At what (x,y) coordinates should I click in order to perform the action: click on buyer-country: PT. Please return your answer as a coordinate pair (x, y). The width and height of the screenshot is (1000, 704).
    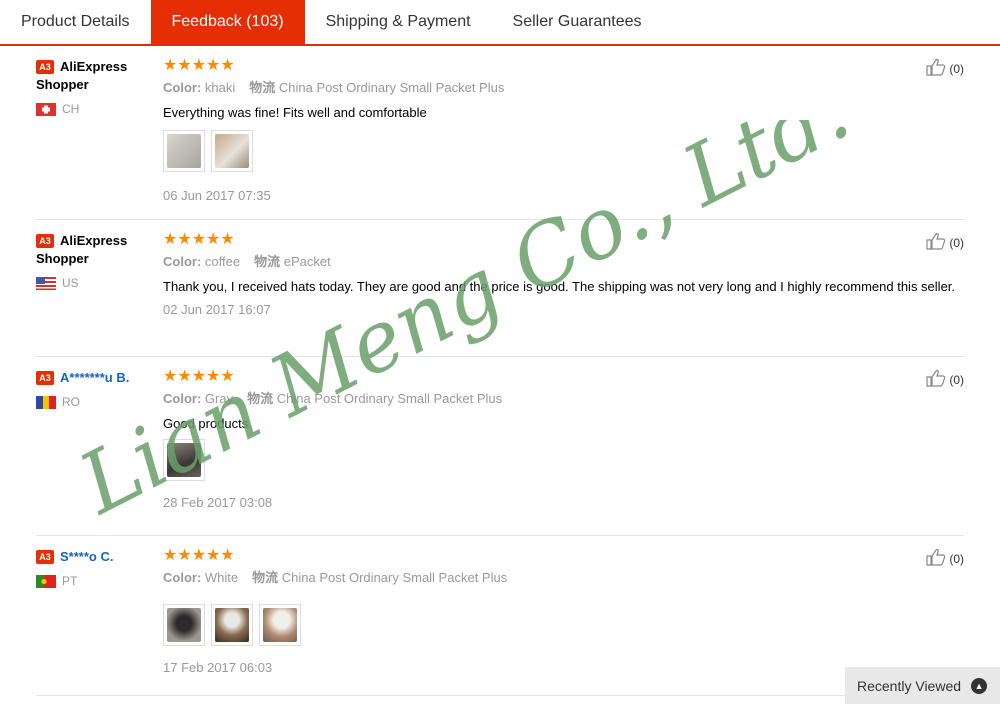
    Looking at the image, I should click on (96, 581).